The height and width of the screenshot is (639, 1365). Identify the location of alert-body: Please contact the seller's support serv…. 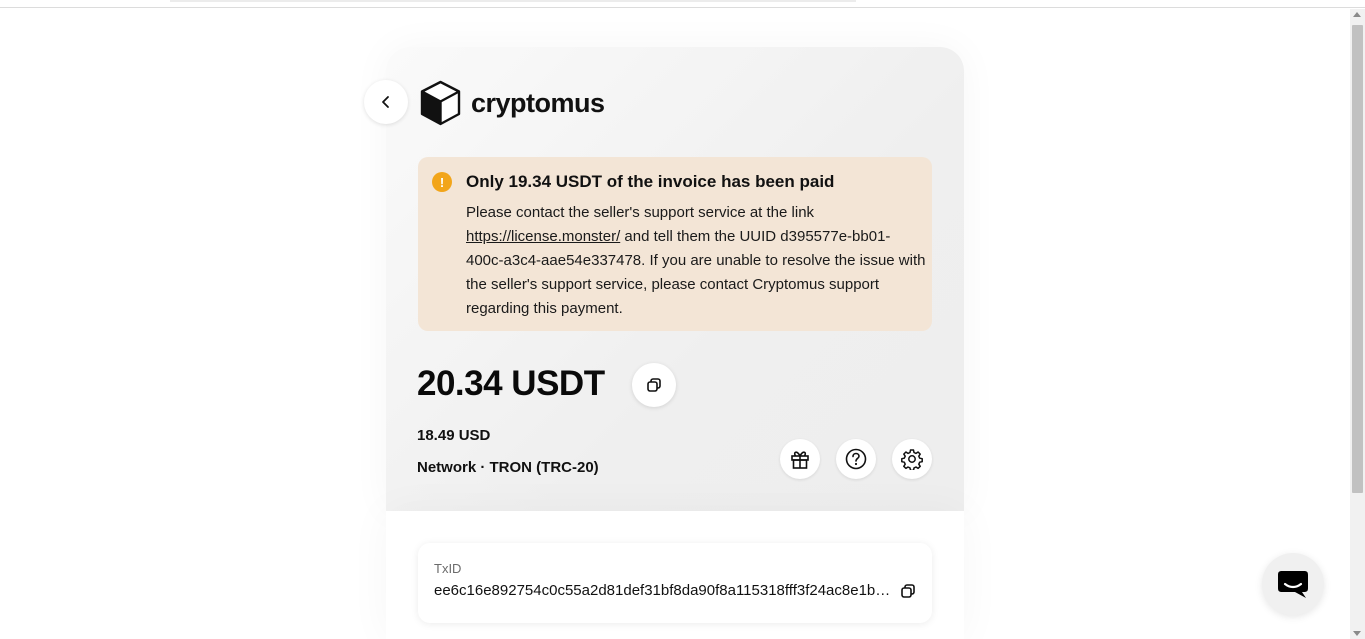
(696, 261).